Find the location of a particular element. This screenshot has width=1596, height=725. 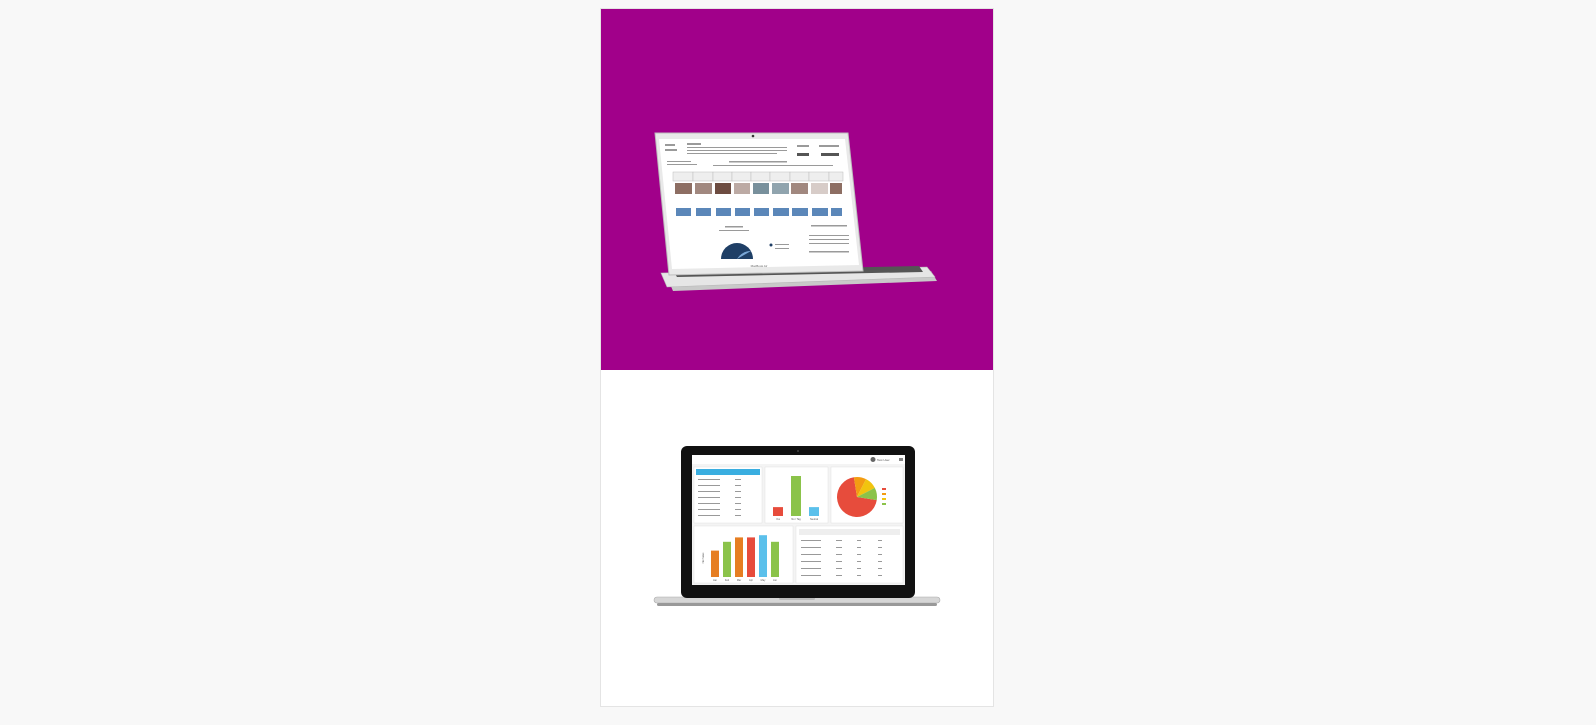

bar-small-label-1: No / Tag is located at coordinates (796, 519).